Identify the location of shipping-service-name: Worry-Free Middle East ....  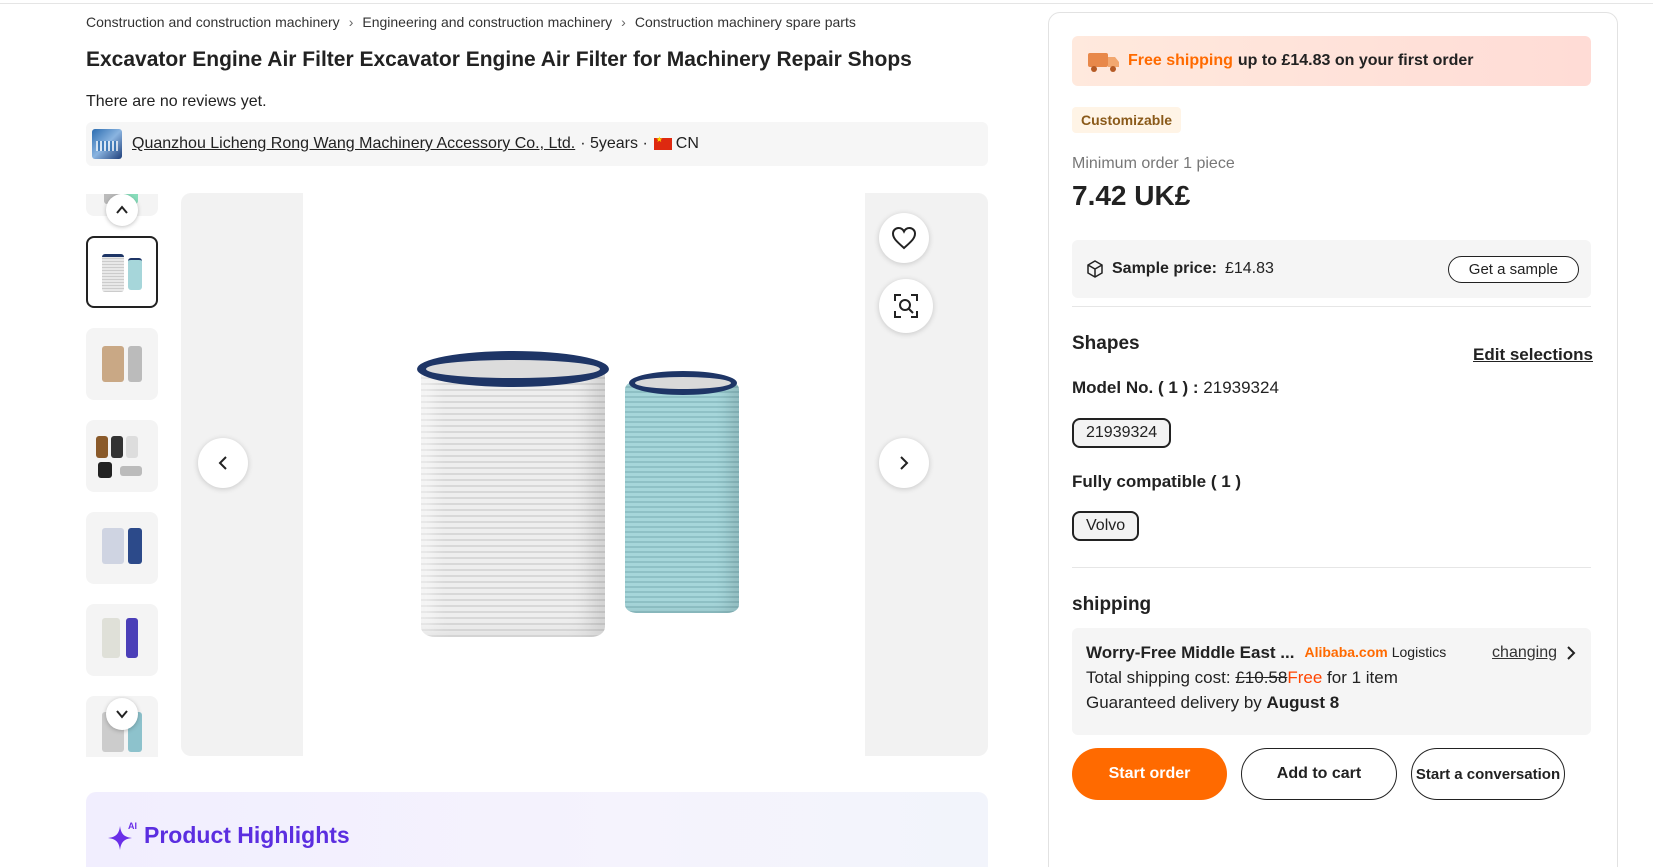
(1190, 652).